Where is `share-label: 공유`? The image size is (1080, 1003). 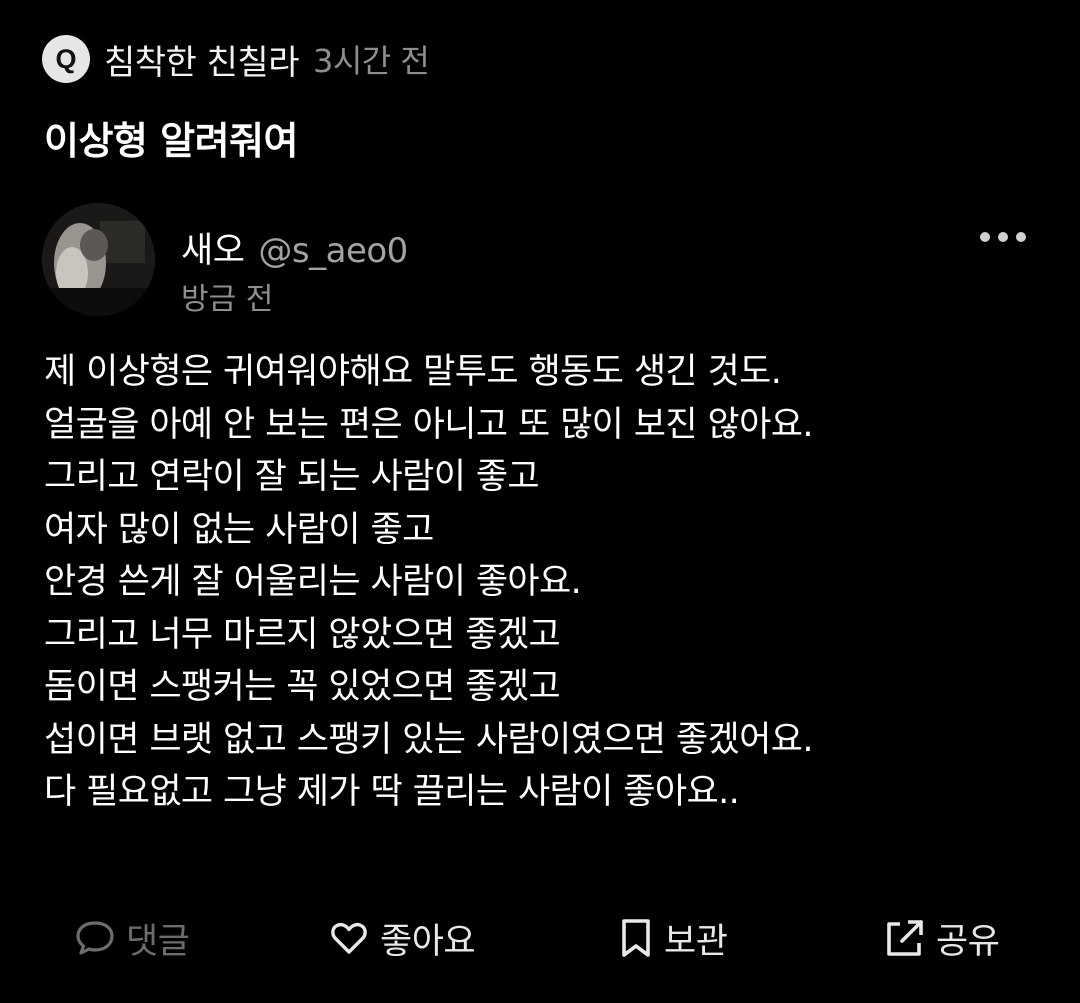
share-label: 공유 is located at coordinates (968, 941).